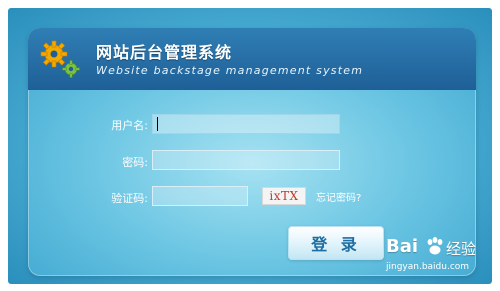 This screenshot has height=291, width=500. I want to click on paw-icon, so click(435, 246).